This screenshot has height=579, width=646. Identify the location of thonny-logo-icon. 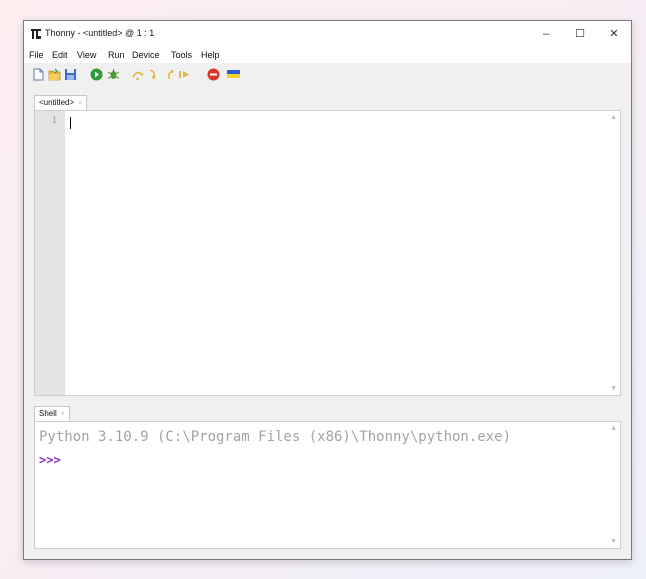
(36, 34).